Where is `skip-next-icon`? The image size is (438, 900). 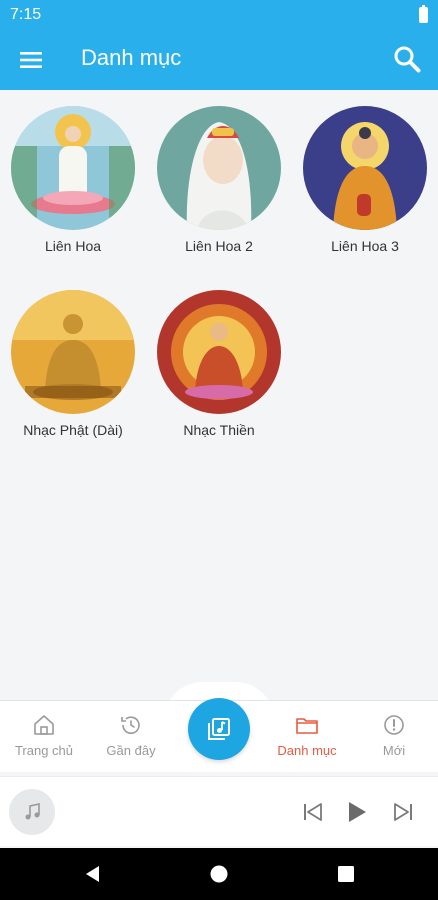
skip-next-icon is located at coordinates (403, 812).